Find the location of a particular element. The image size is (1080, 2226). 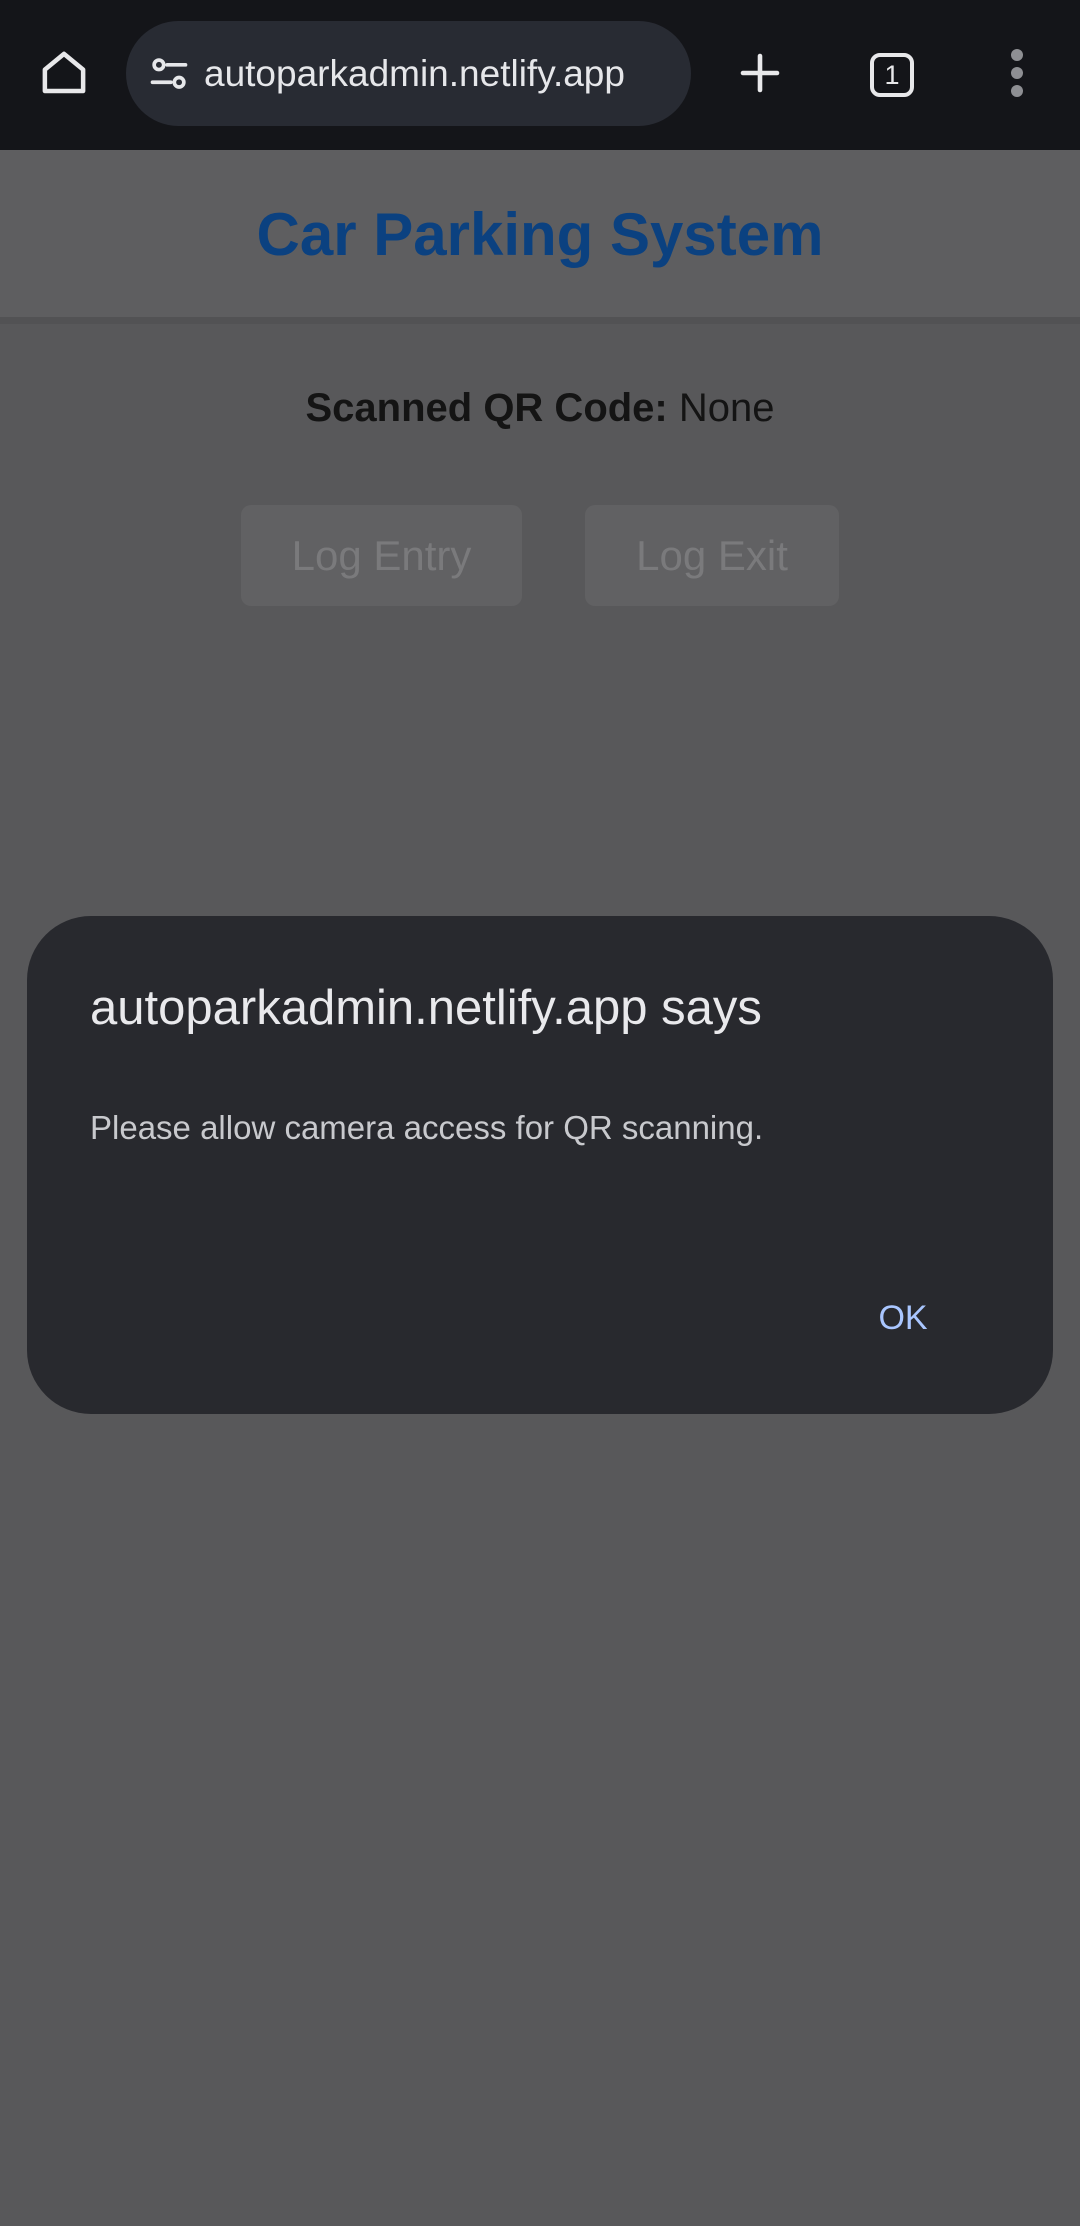

browser-toolbar: autoparkadmin.netlify.app 1 is located at coordinates (540, 75).